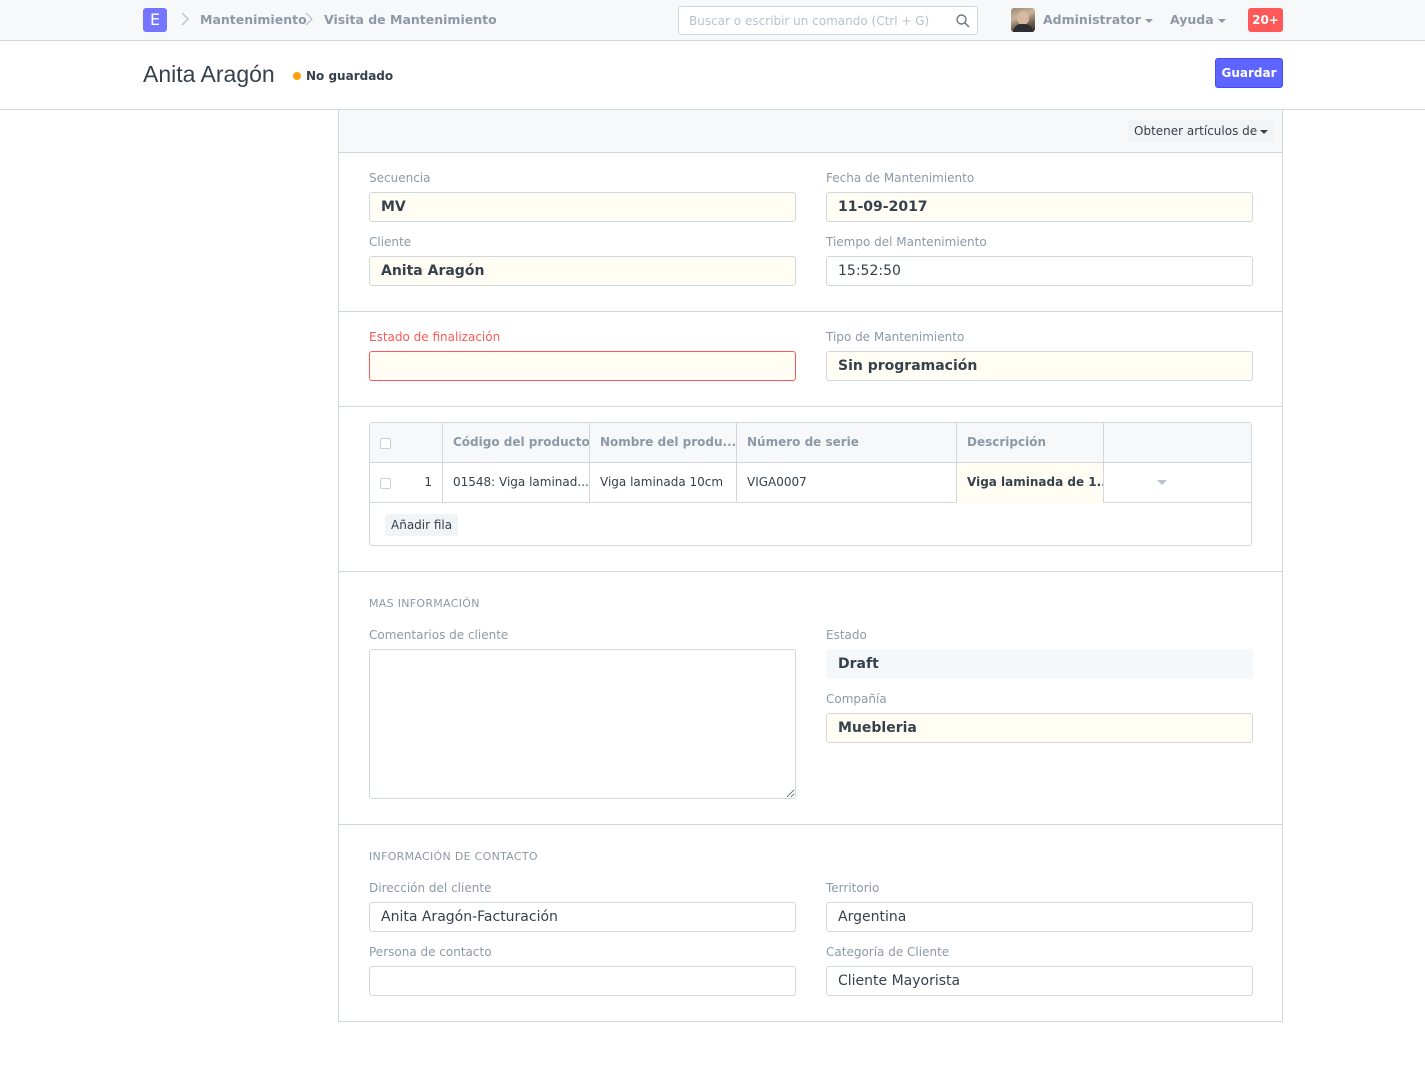 This screenshot has height=1082, width=1425. What do you see at coordinates (853, 888) in the screenshot?
I see `territory-label: Territorio` at bounding box center [853, 888].